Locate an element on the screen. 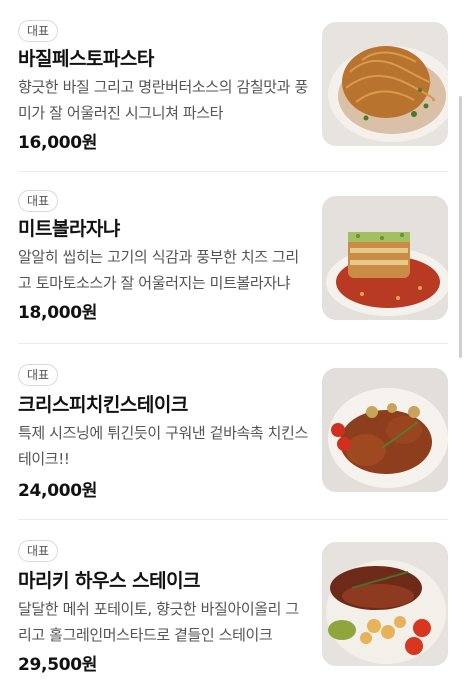 Image resolution: width=466 pixels, height=684 pixels. menu-item-name: 크리스피치킨스테이크 is located at coordinates (103, 405).